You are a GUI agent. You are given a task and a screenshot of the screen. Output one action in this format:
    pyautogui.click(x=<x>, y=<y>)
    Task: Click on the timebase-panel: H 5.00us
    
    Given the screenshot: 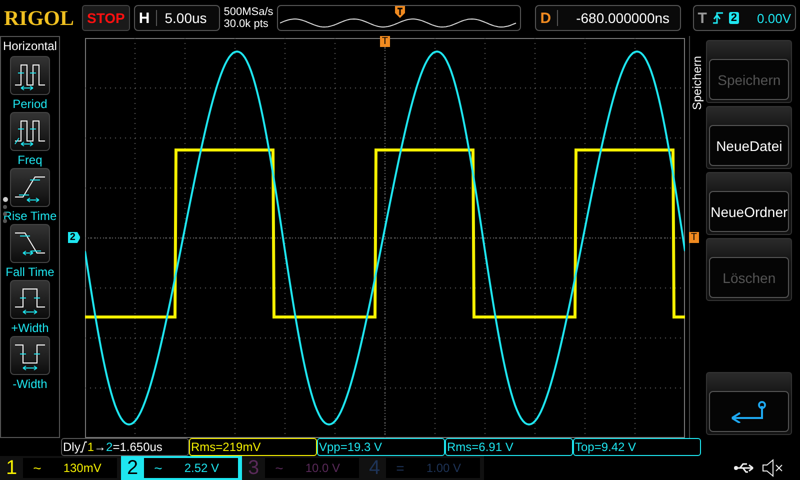 What is the action you would take?
    pyautogui.click(x=177, y=18)
    